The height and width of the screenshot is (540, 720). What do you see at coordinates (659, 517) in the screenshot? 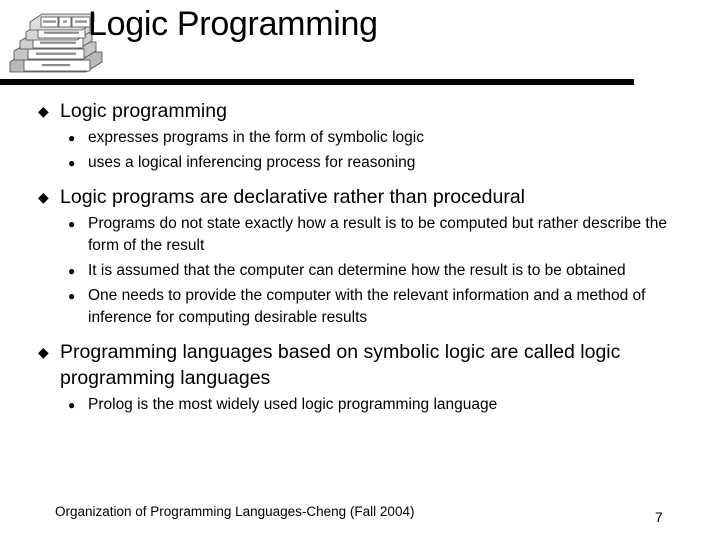
I see `page-number: 7` at bounding box center [659, 517].